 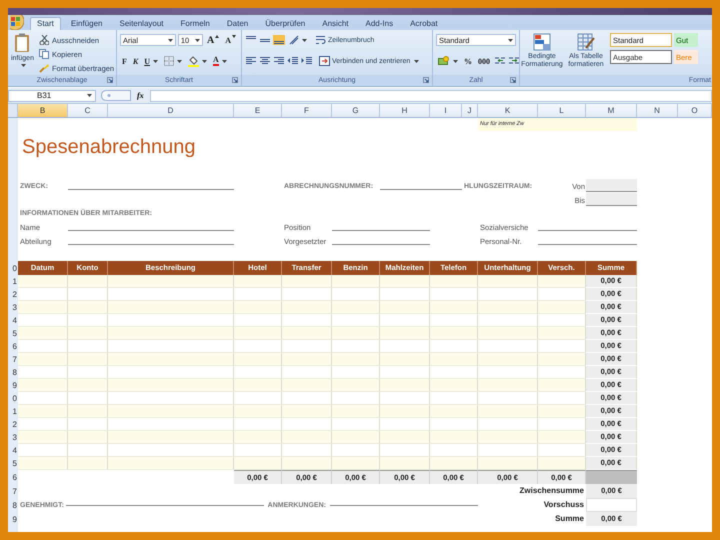 I want to click on align-right-icon, so click(x=279, y=61).